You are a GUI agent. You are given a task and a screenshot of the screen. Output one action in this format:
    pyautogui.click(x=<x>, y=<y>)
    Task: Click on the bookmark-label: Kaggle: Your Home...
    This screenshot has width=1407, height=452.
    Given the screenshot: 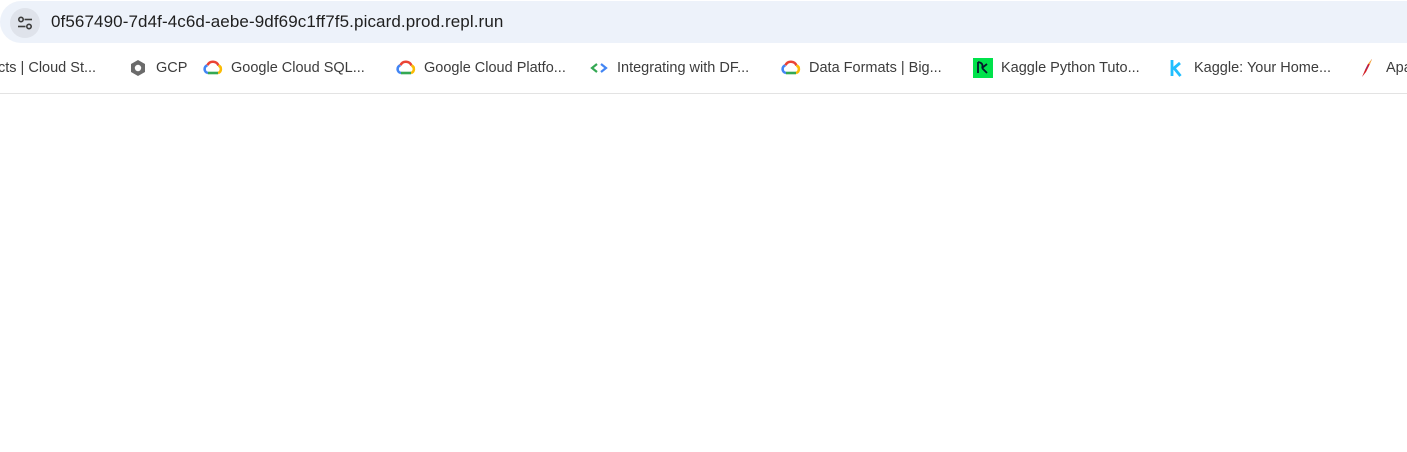 What is the action you would take?
    pyautogui.click(x=1263, y=68)
    